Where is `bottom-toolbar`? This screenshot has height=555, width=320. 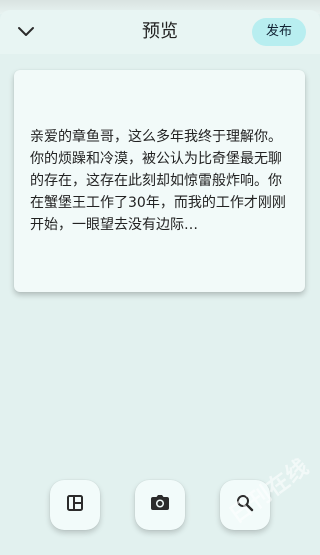 bottom-toolbar is located at coordinates (160, 506).